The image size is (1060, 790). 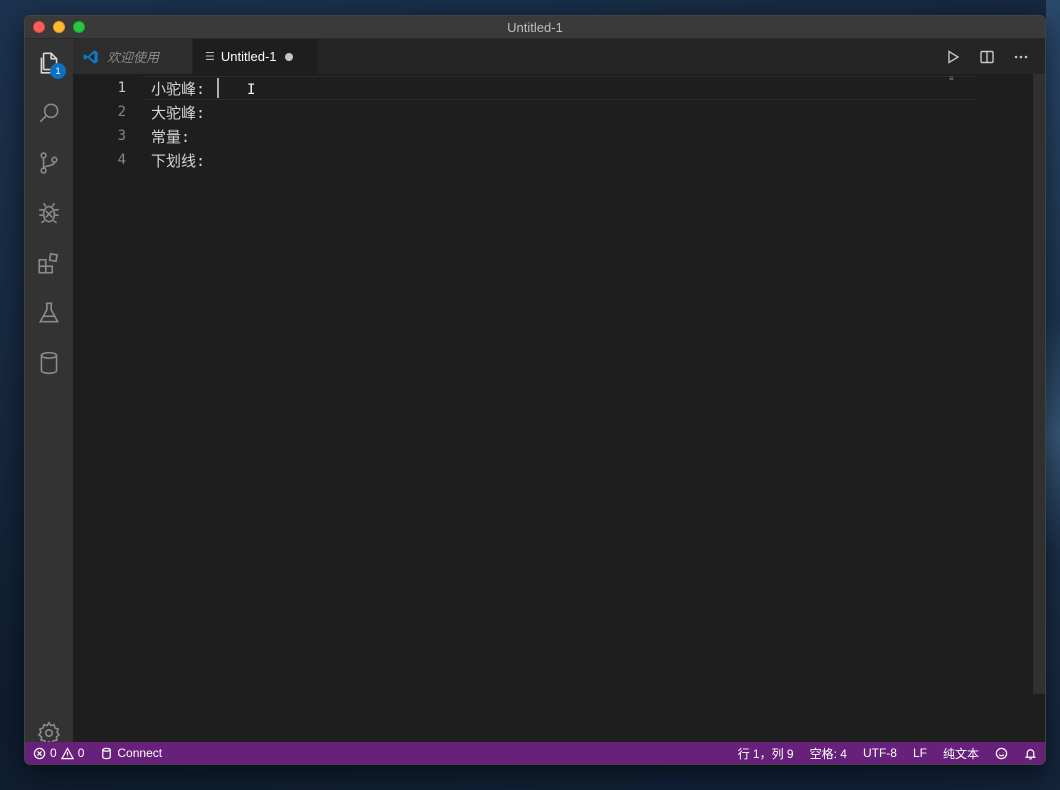 I want to click on window-title: Untitled-1, so click(x=535, y=27).